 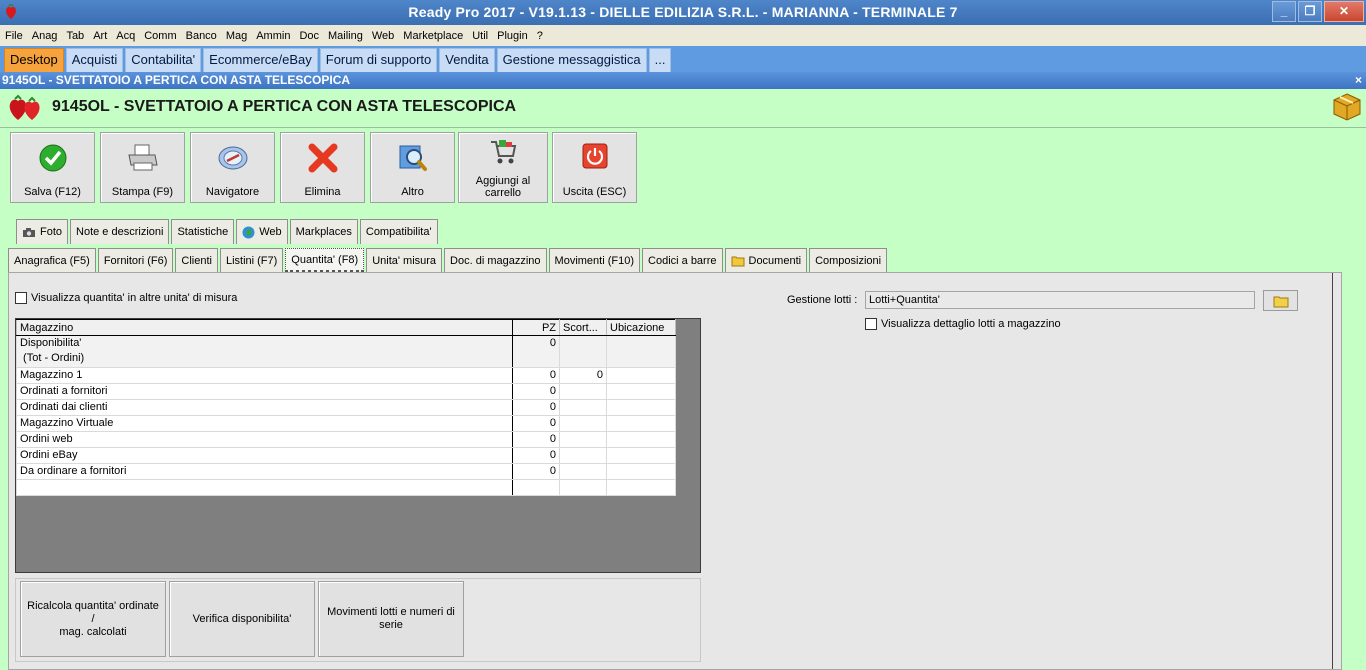 I want to click on tab-movimenti: Movimenti (F10), so click(x=594, y=260).